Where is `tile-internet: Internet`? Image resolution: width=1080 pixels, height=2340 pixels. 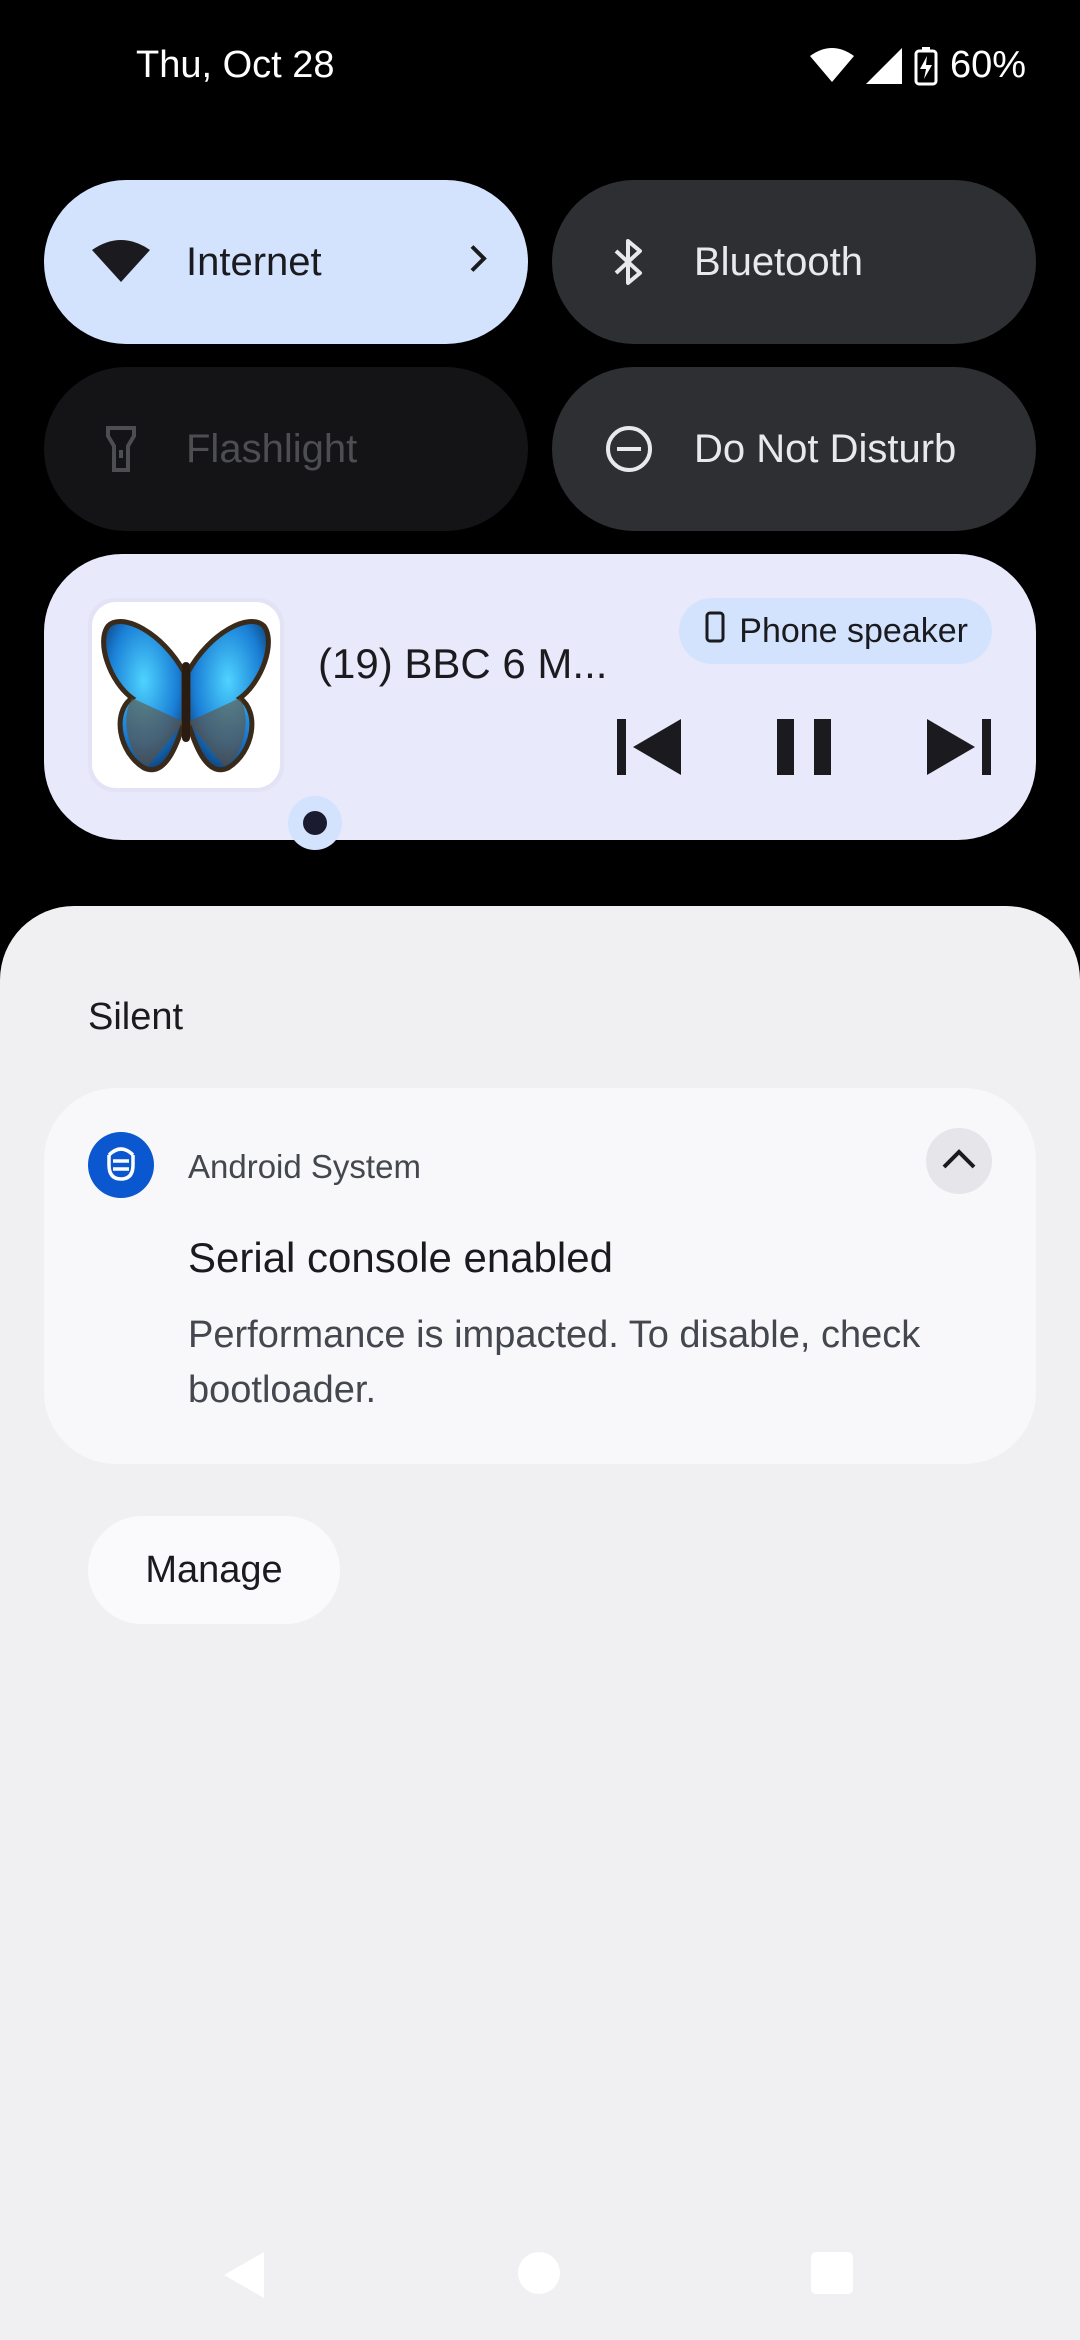
tile-internet: Internet is located at coordinates (286, 262).